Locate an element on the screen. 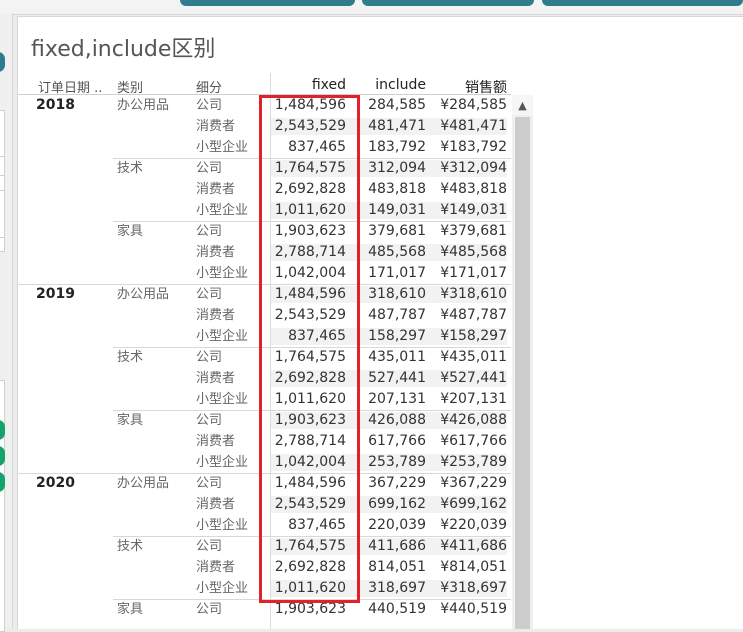  include-cell: 483,818 is located at coordinates (389, 189).